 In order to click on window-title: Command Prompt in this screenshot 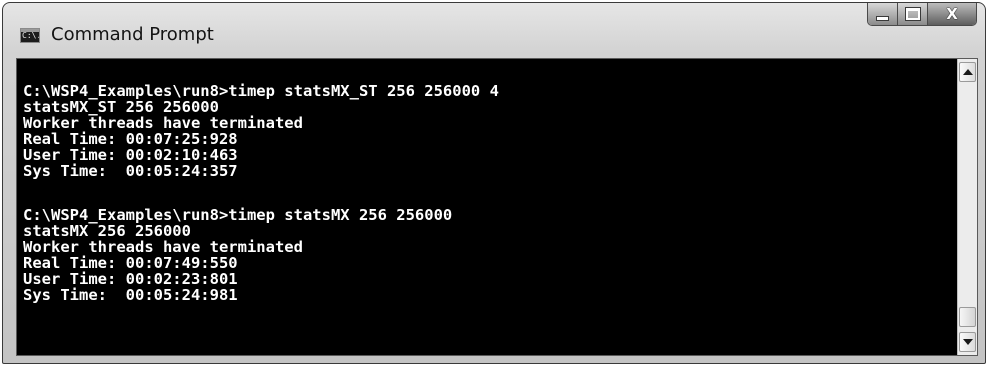, I will do `click(132, 34)`.